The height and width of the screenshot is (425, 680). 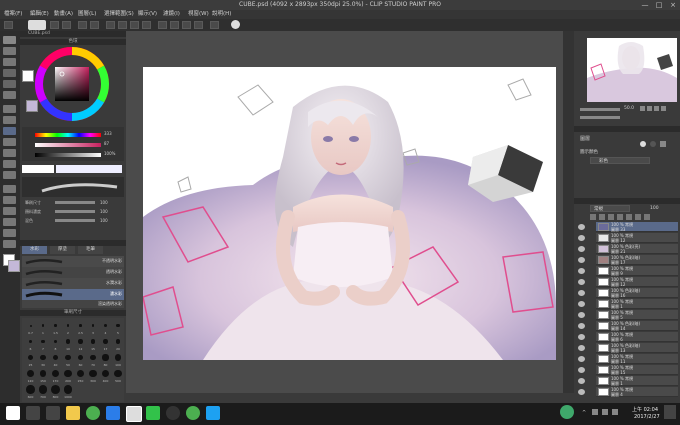 I want to click on search-icon, so click(x=33, y=413).